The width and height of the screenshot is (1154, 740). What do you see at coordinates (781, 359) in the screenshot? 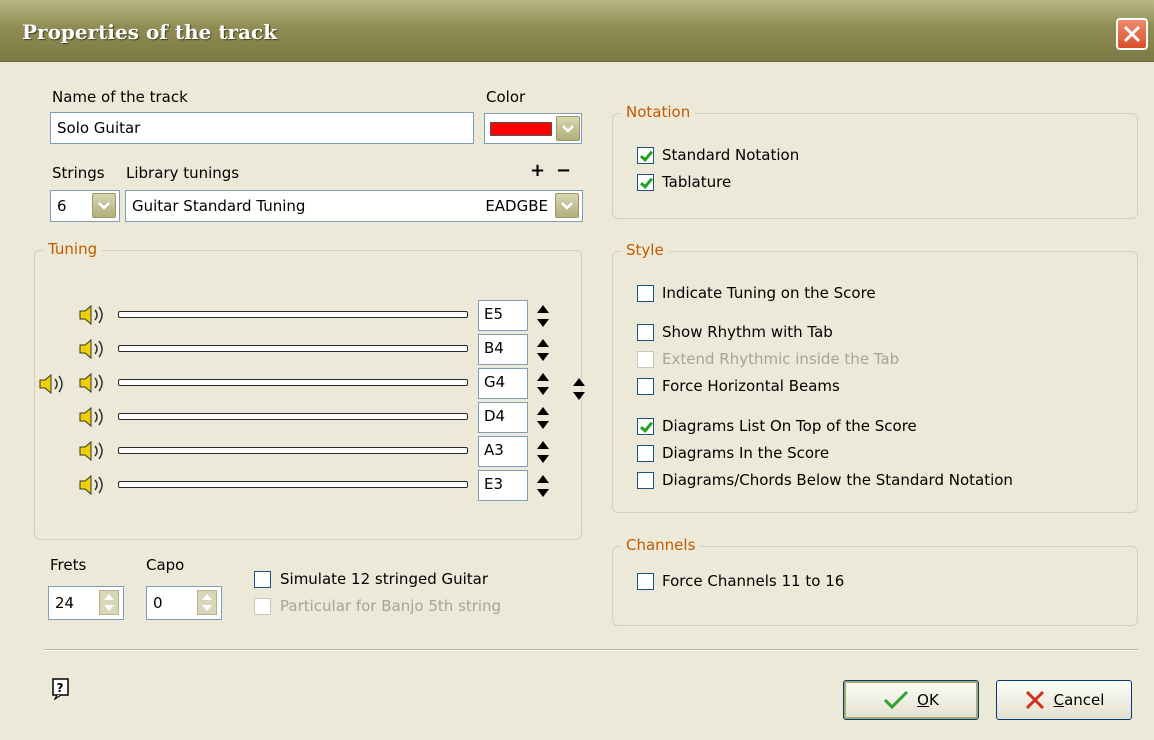
I see `extend-rhythmic-inside-the-tab-label: Extend Rhythmic inside the Tab` at bounding box center [781, 359].